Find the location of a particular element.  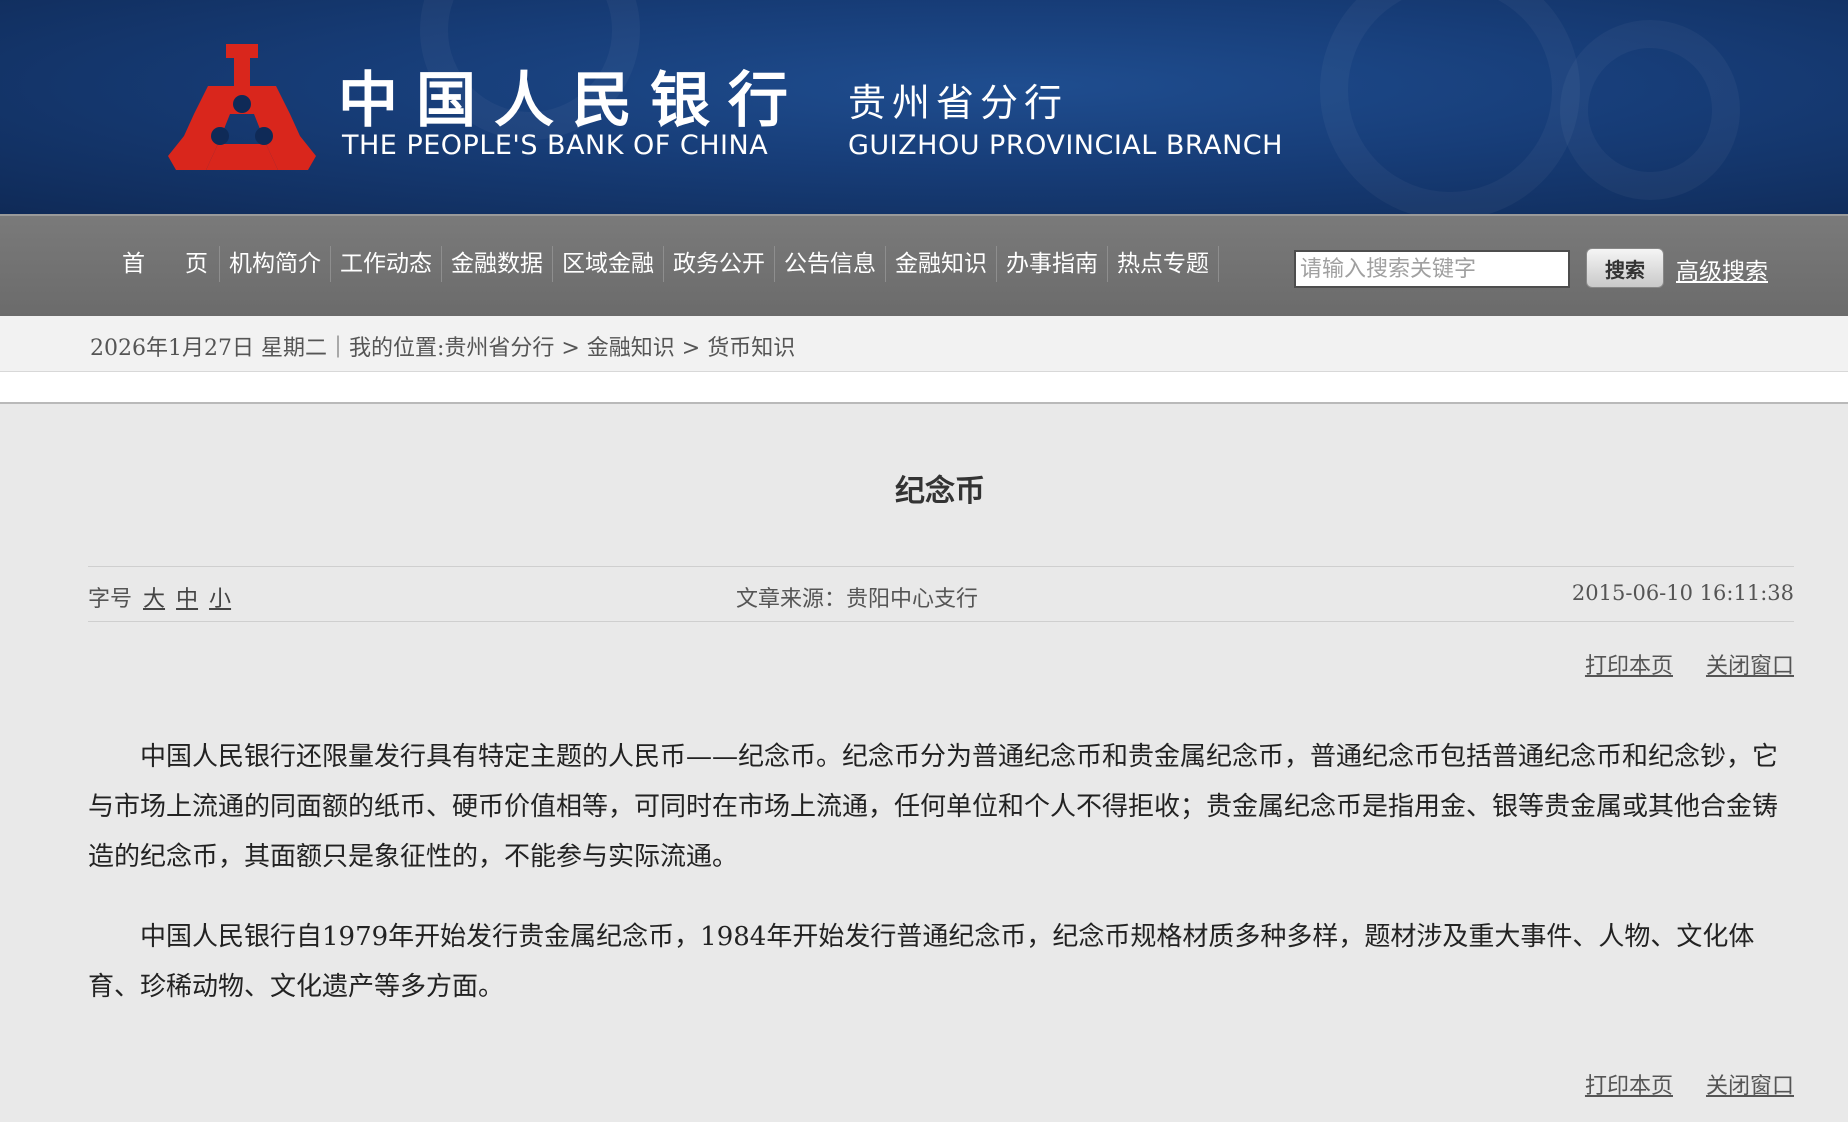

font-size-large-link: 大 is located at coordinates (154, 599).